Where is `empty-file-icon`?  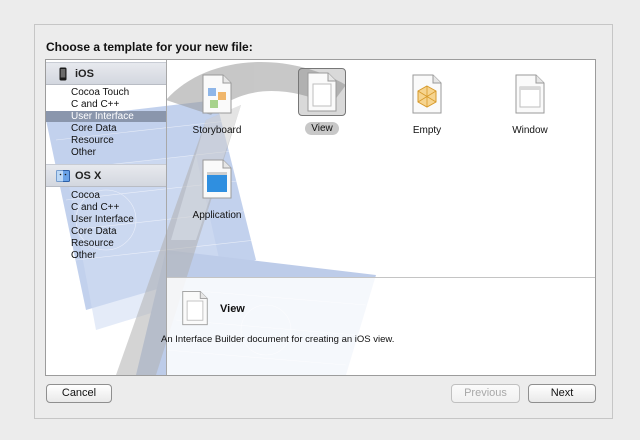 empty-file-icon is located at coordinates (427, 94).